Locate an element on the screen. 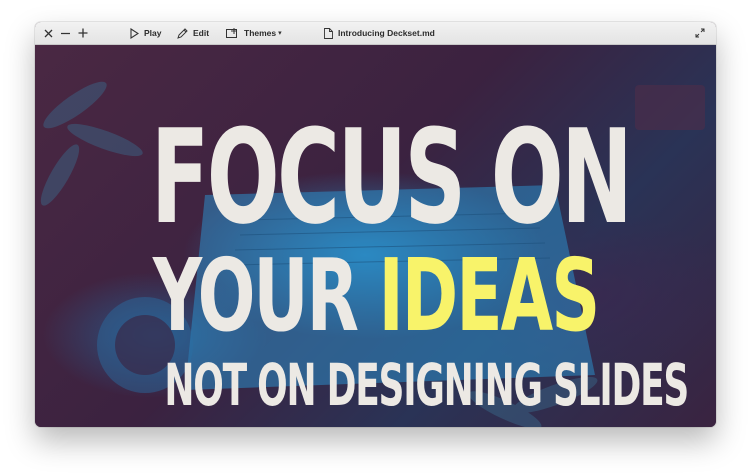 Image resolution: width=750 pixels, height=476 pixels. pencil-icon is located at coordinates (182, 33).